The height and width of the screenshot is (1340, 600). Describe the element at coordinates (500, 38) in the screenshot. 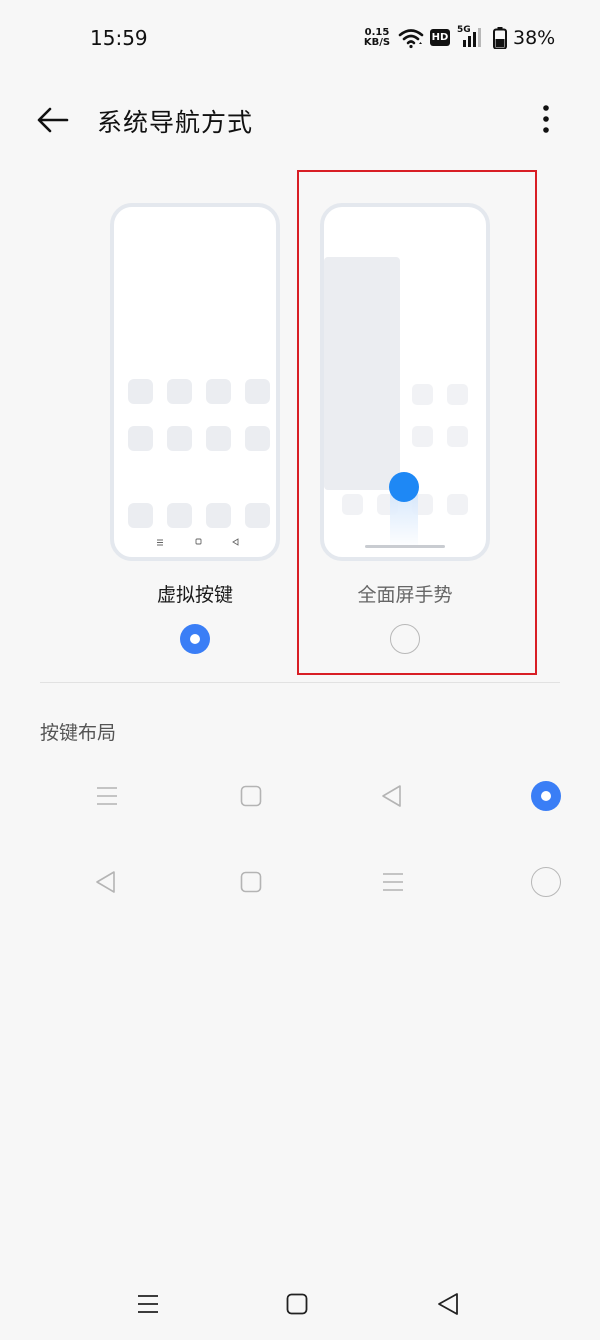

I see `battery-icon` at that location.